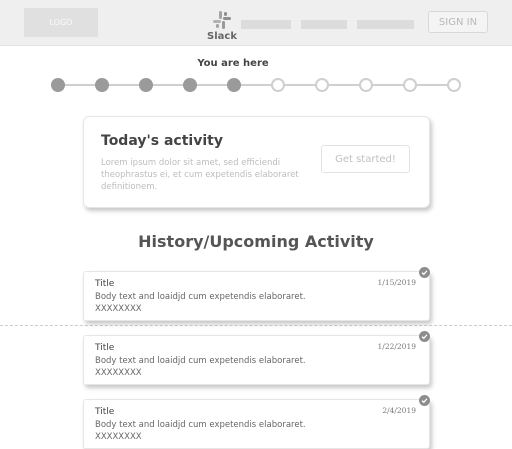 Image resolution: width=512 pixels, height=449 pixels. What do you see at coordinates (396, 346) in the screenshot?
I see `activity-date: 1/22/2019` at bounding box center [396, 346].